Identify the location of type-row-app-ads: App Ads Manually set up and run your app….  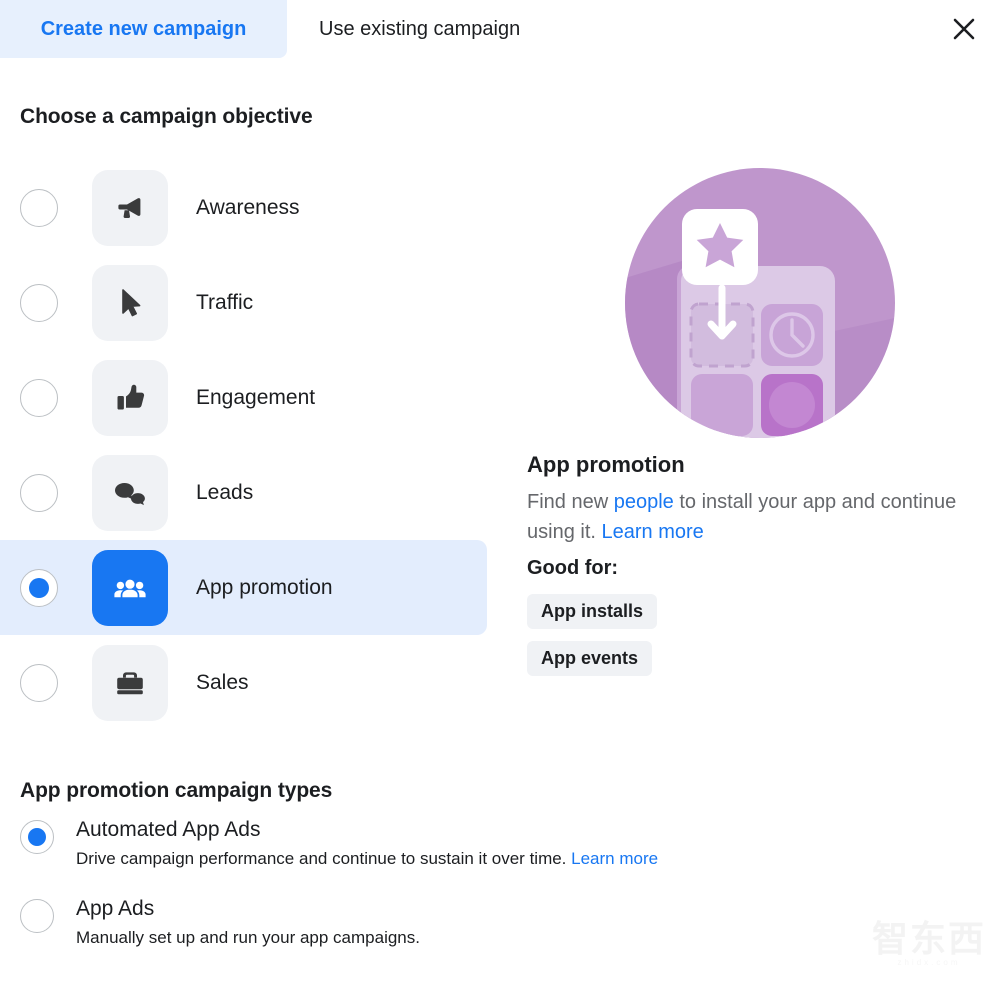
(430, 923).